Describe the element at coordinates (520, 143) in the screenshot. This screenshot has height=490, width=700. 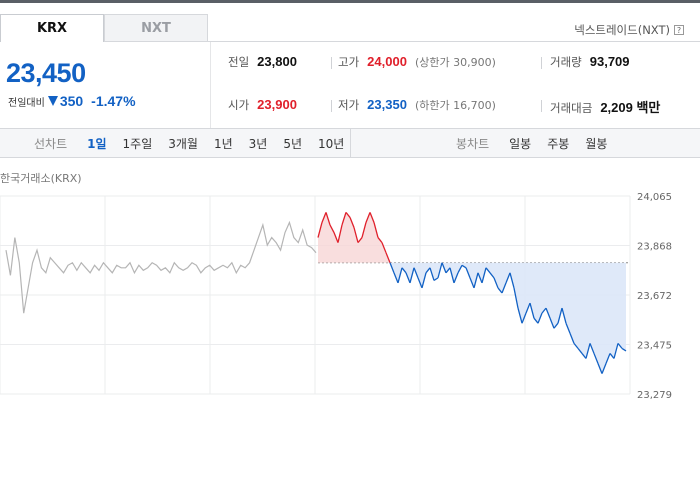
I see `daily-candle-button: 일봉` at that location.